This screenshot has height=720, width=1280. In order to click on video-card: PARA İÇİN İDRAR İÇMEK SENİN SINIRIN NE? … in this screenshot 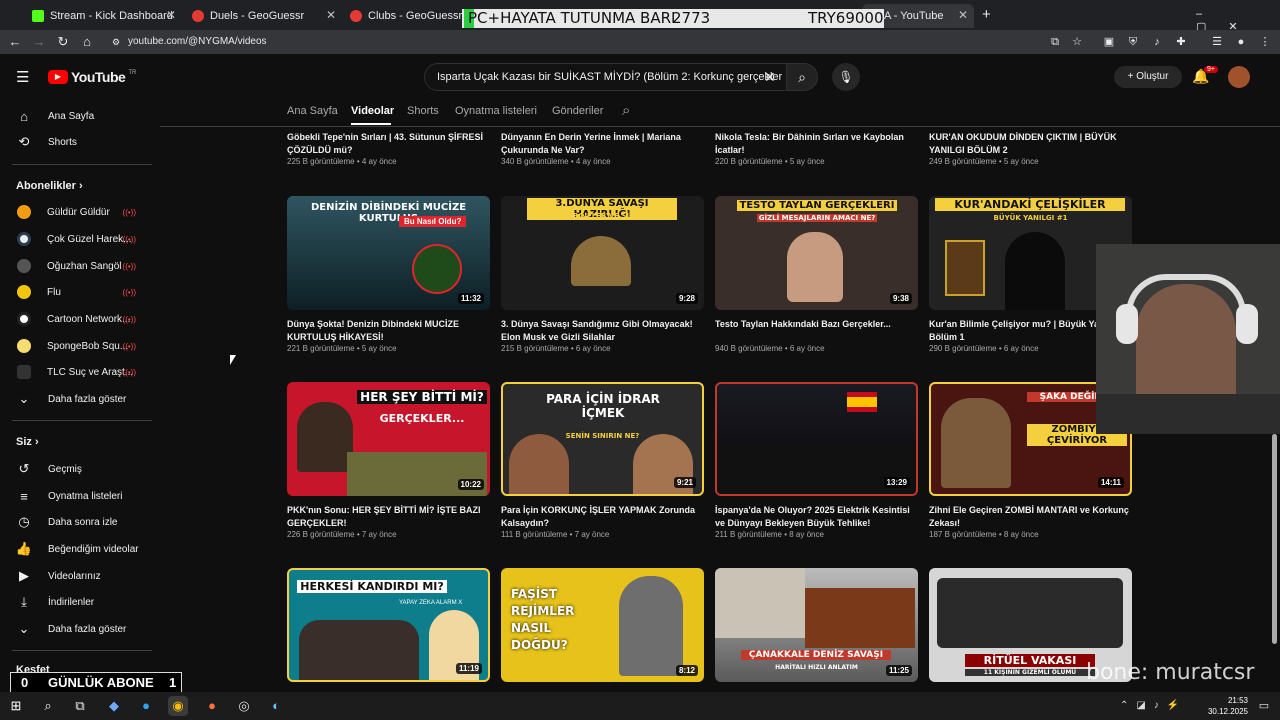, I will do `click(602, 460)`.